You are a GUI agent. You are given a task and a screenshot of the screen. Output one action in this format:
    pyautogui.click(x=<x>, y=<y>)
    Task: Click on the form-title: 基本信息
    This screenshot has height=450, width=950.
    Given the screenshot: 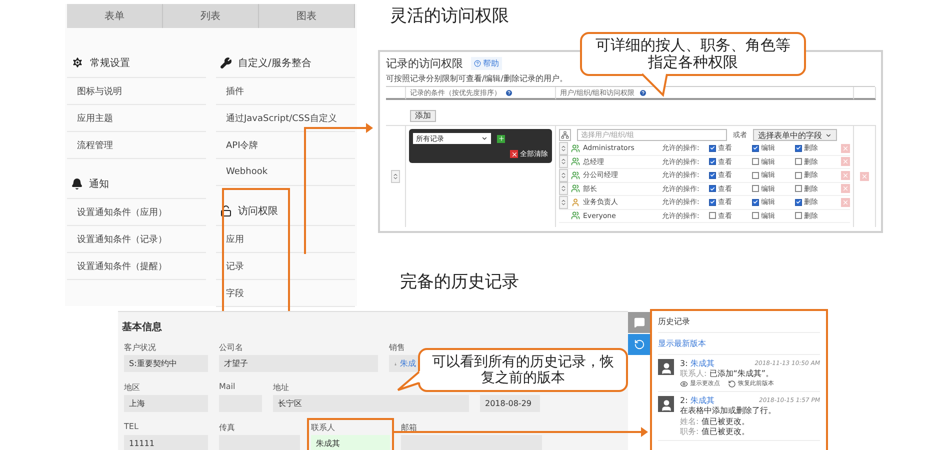 What is the action you would take?
    pyautogui.click(x=142, y=327)
    